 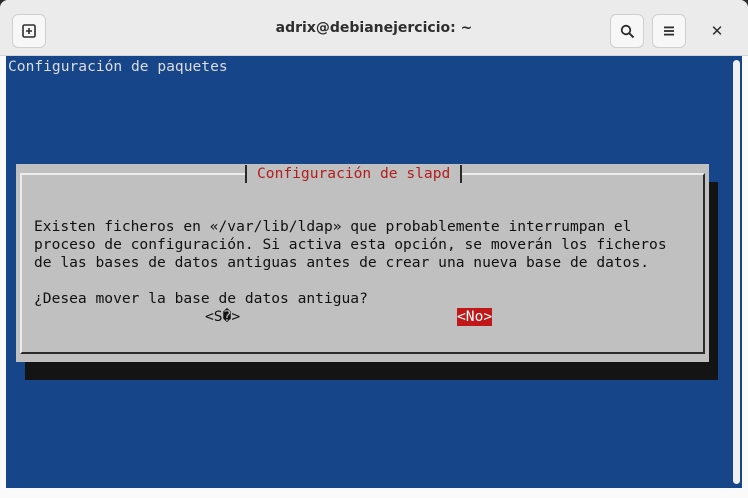 I want to click on scrollbar-thumb, so click(x=736, y=272).